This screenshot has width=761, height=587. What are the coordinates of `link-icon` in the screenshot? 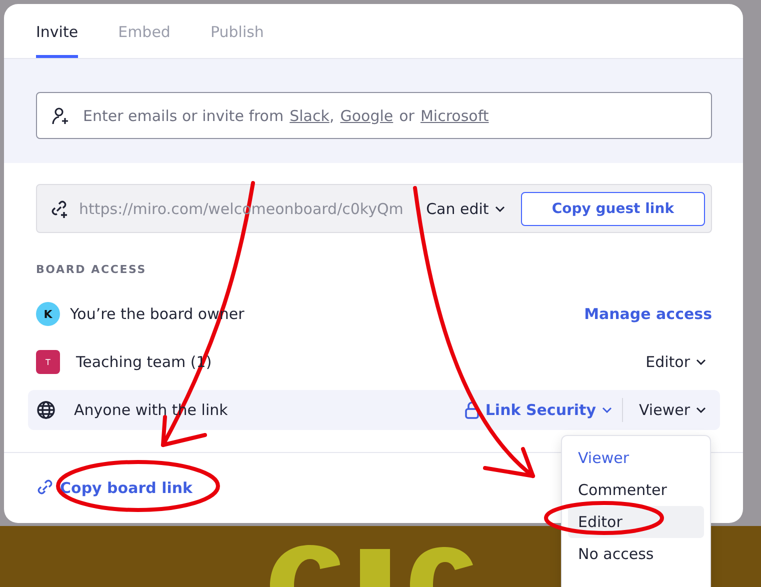 It's located at (45, 488).